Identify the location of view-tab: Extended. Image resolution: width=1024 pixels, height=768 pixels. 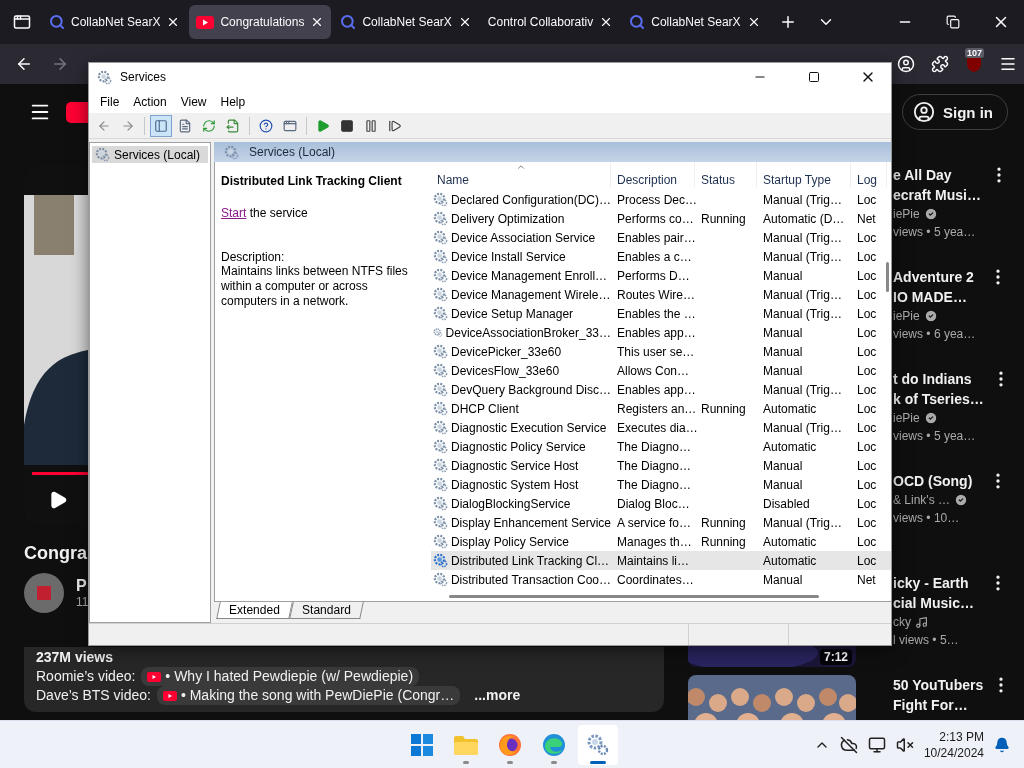
(254, 610).